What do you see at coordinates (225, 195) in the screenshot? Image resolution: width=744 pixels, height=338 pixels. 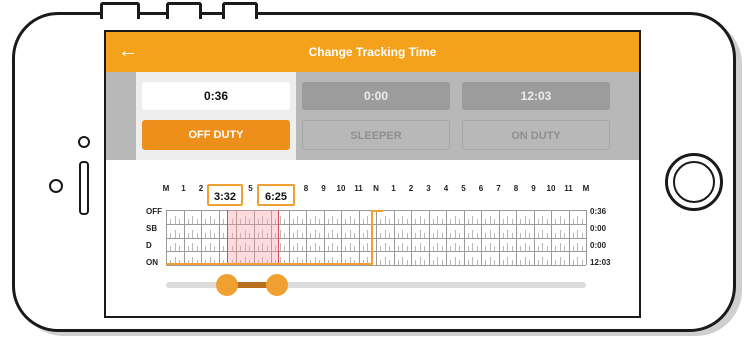 I see `start-time-label: 3:32` at bounding box center [225, 195].